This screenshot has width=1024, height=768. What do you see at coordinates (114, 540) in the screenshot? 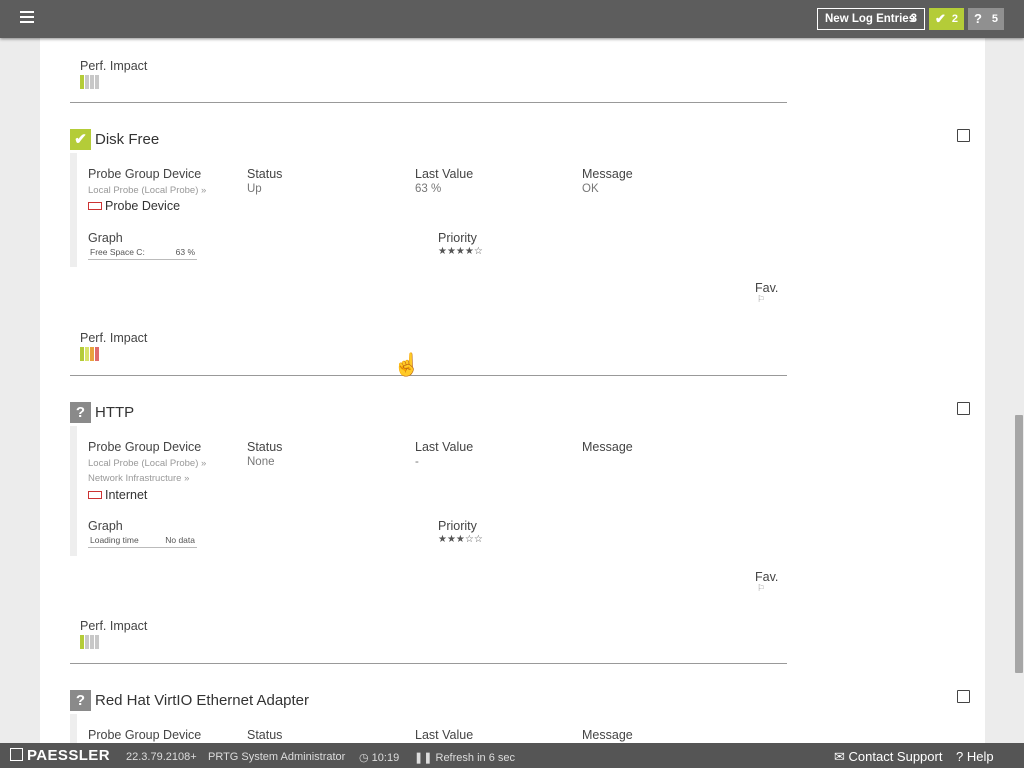
I see `graph-channel: Loading time` at bounding box center [114, 540].